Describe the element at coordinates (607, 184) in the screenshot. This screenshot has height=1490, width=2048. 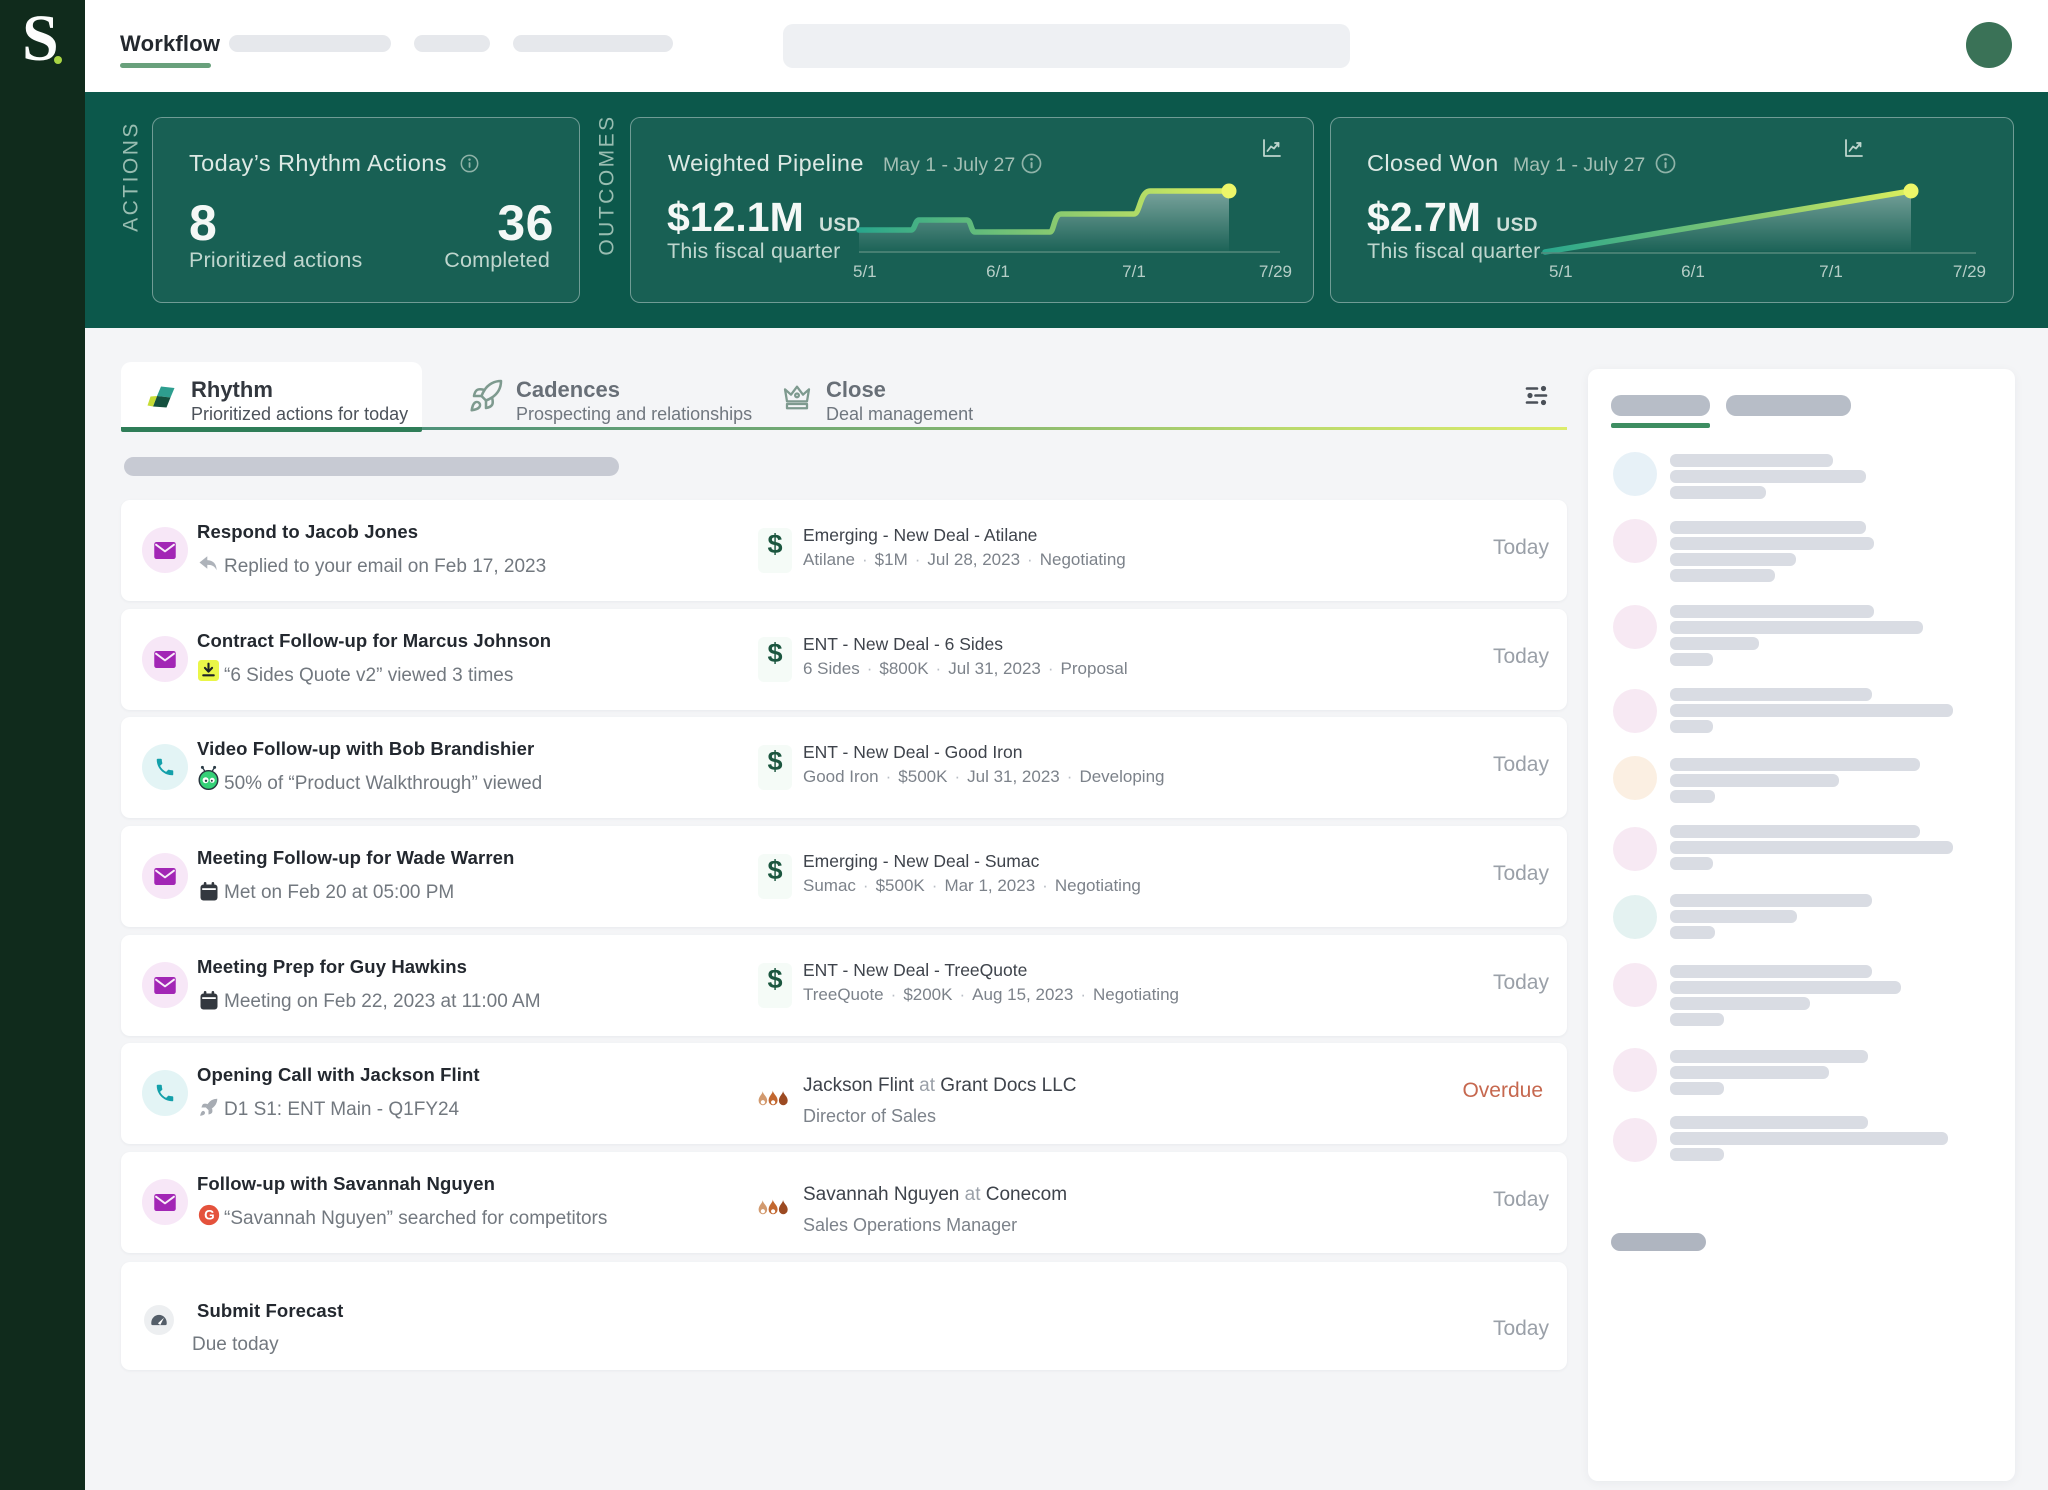
I see `svg-text: OUTCOMES` at that location.